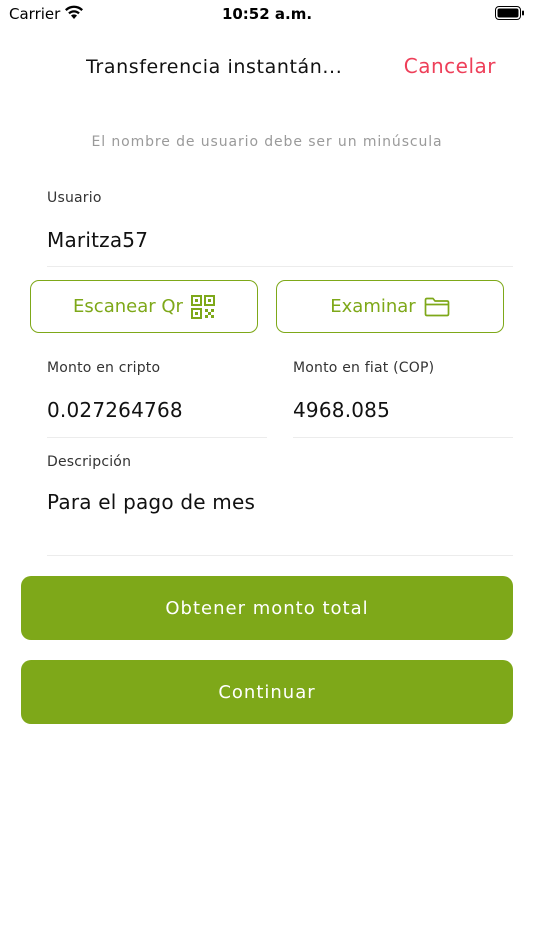 Image resolution: width=534 pixels, height=950 pixels. I want to click on status-bar: Carrier 10:52 a.m., so click(267, 14).